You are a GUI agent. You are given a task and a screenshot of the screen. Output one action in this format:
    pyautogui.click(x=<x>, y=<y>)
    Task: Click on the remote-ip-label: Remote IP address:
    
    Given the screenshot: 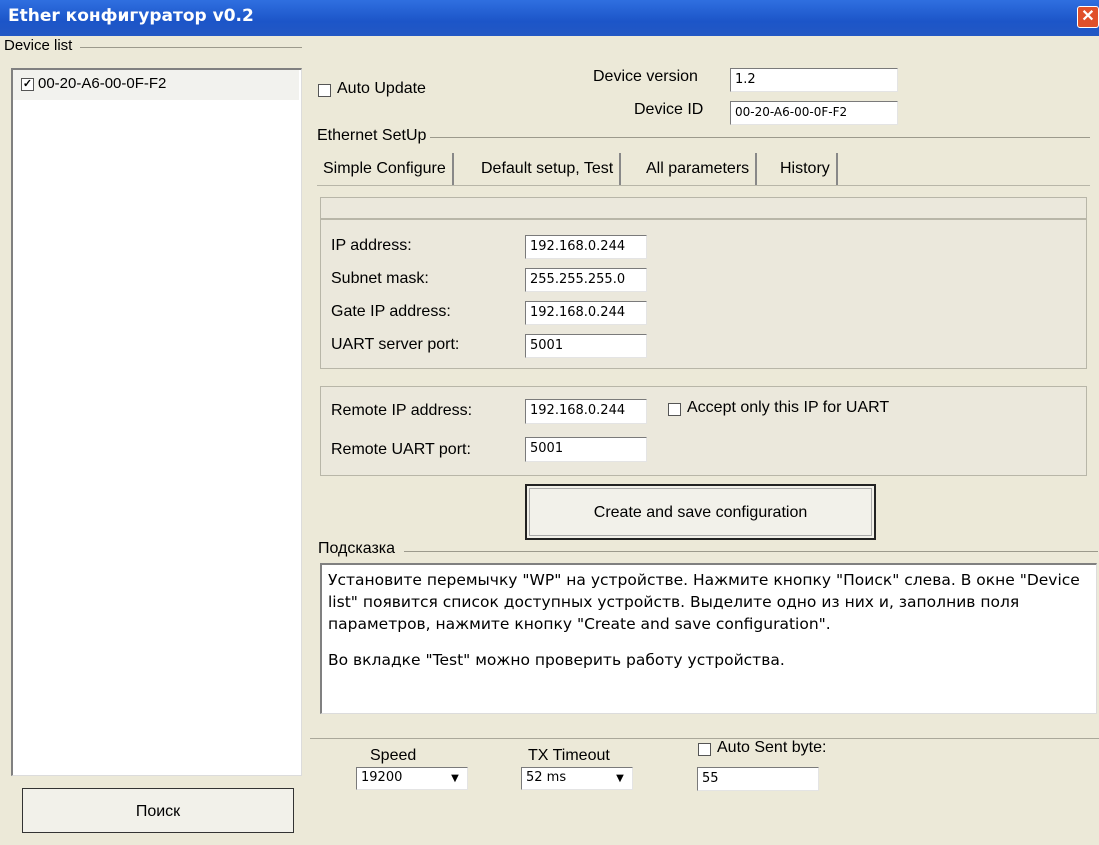 What is the action you would take?
    pyautogui.click(x=402, y=410)
    